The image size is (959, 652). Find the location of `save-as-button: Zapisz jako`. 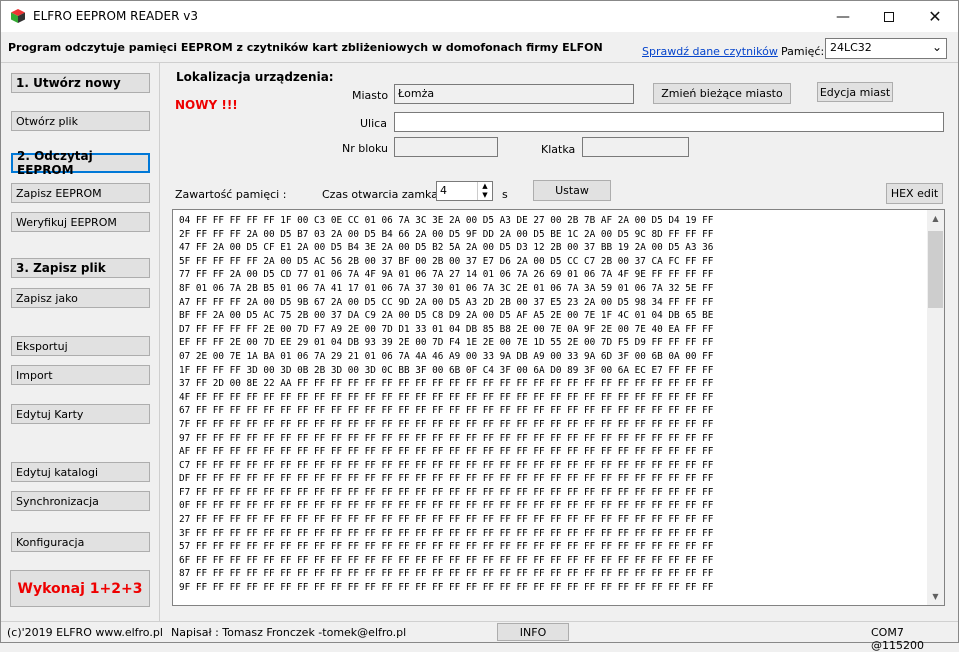

save-as-button: Zapisz jako is located at coordinates (80, 298).